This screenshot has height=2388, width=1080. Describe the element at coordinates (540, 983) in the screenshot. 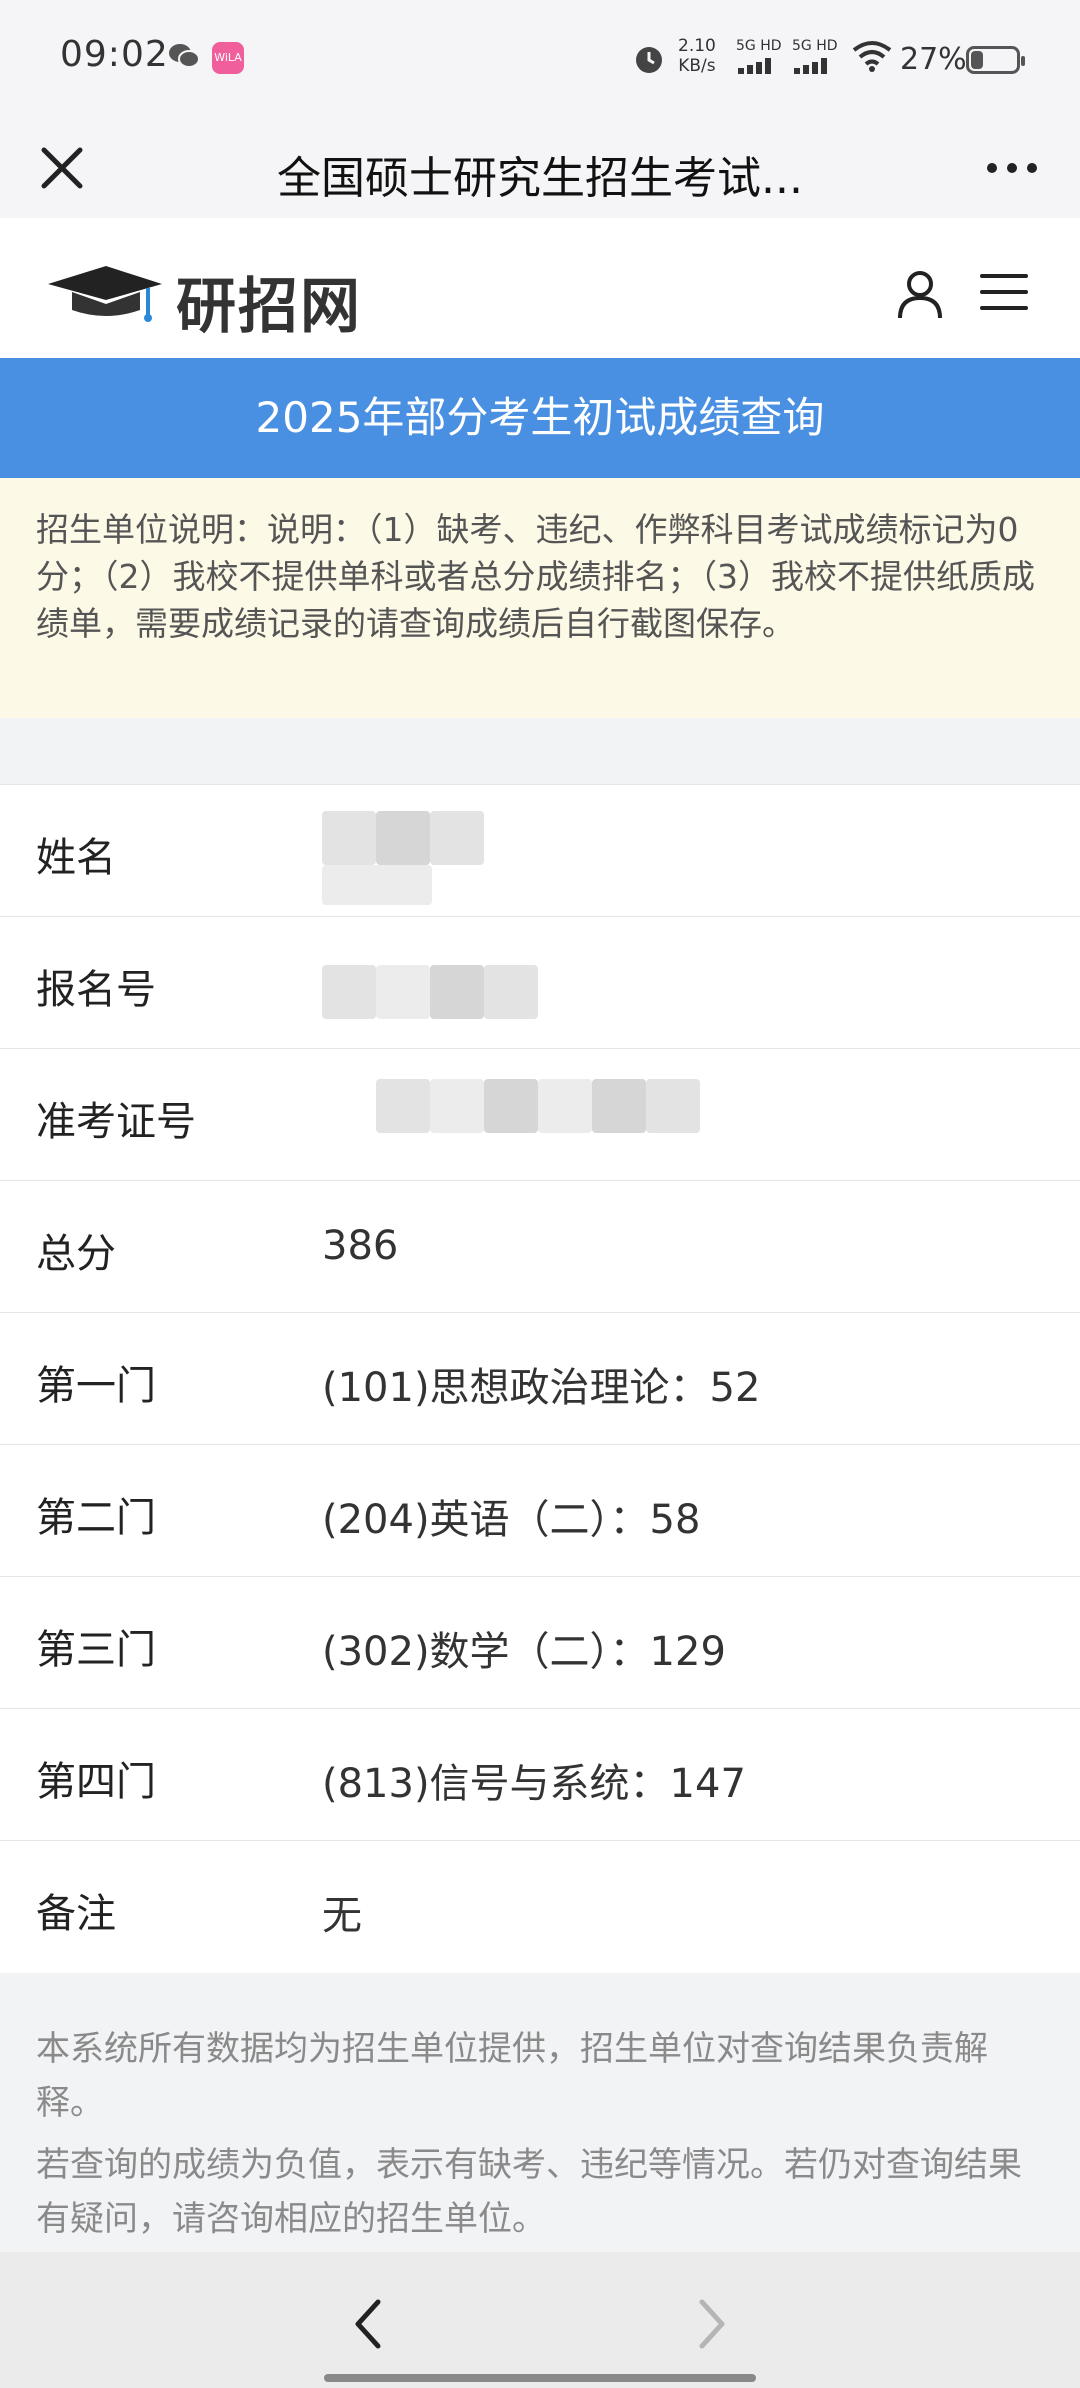

I see `table-row-registration: 报名号` at that location.